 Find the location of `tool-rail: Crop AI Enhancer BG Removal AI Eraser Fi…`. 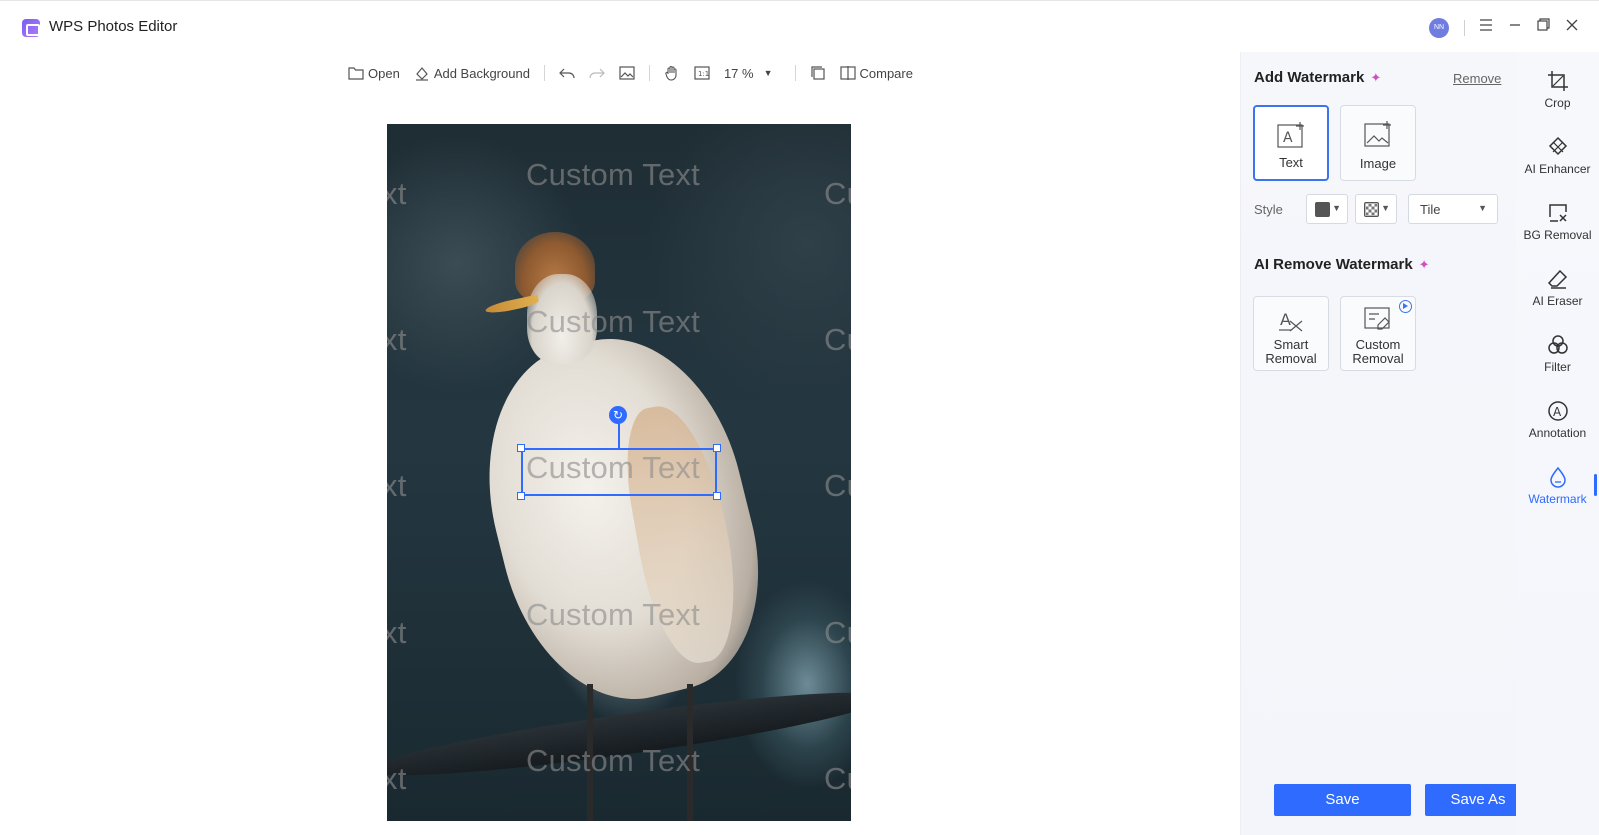

tool-rail: Crop AI Enhancer BG Removal AI Eraser Fi… is located at coordinates (1557, 443).